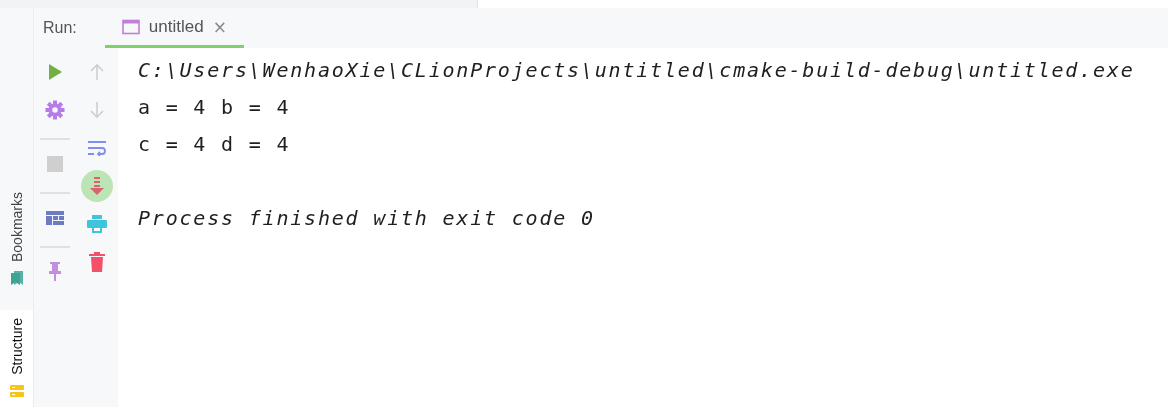 The image size is (1168, 407). I want to click on layout-icon, so click(55, 218).